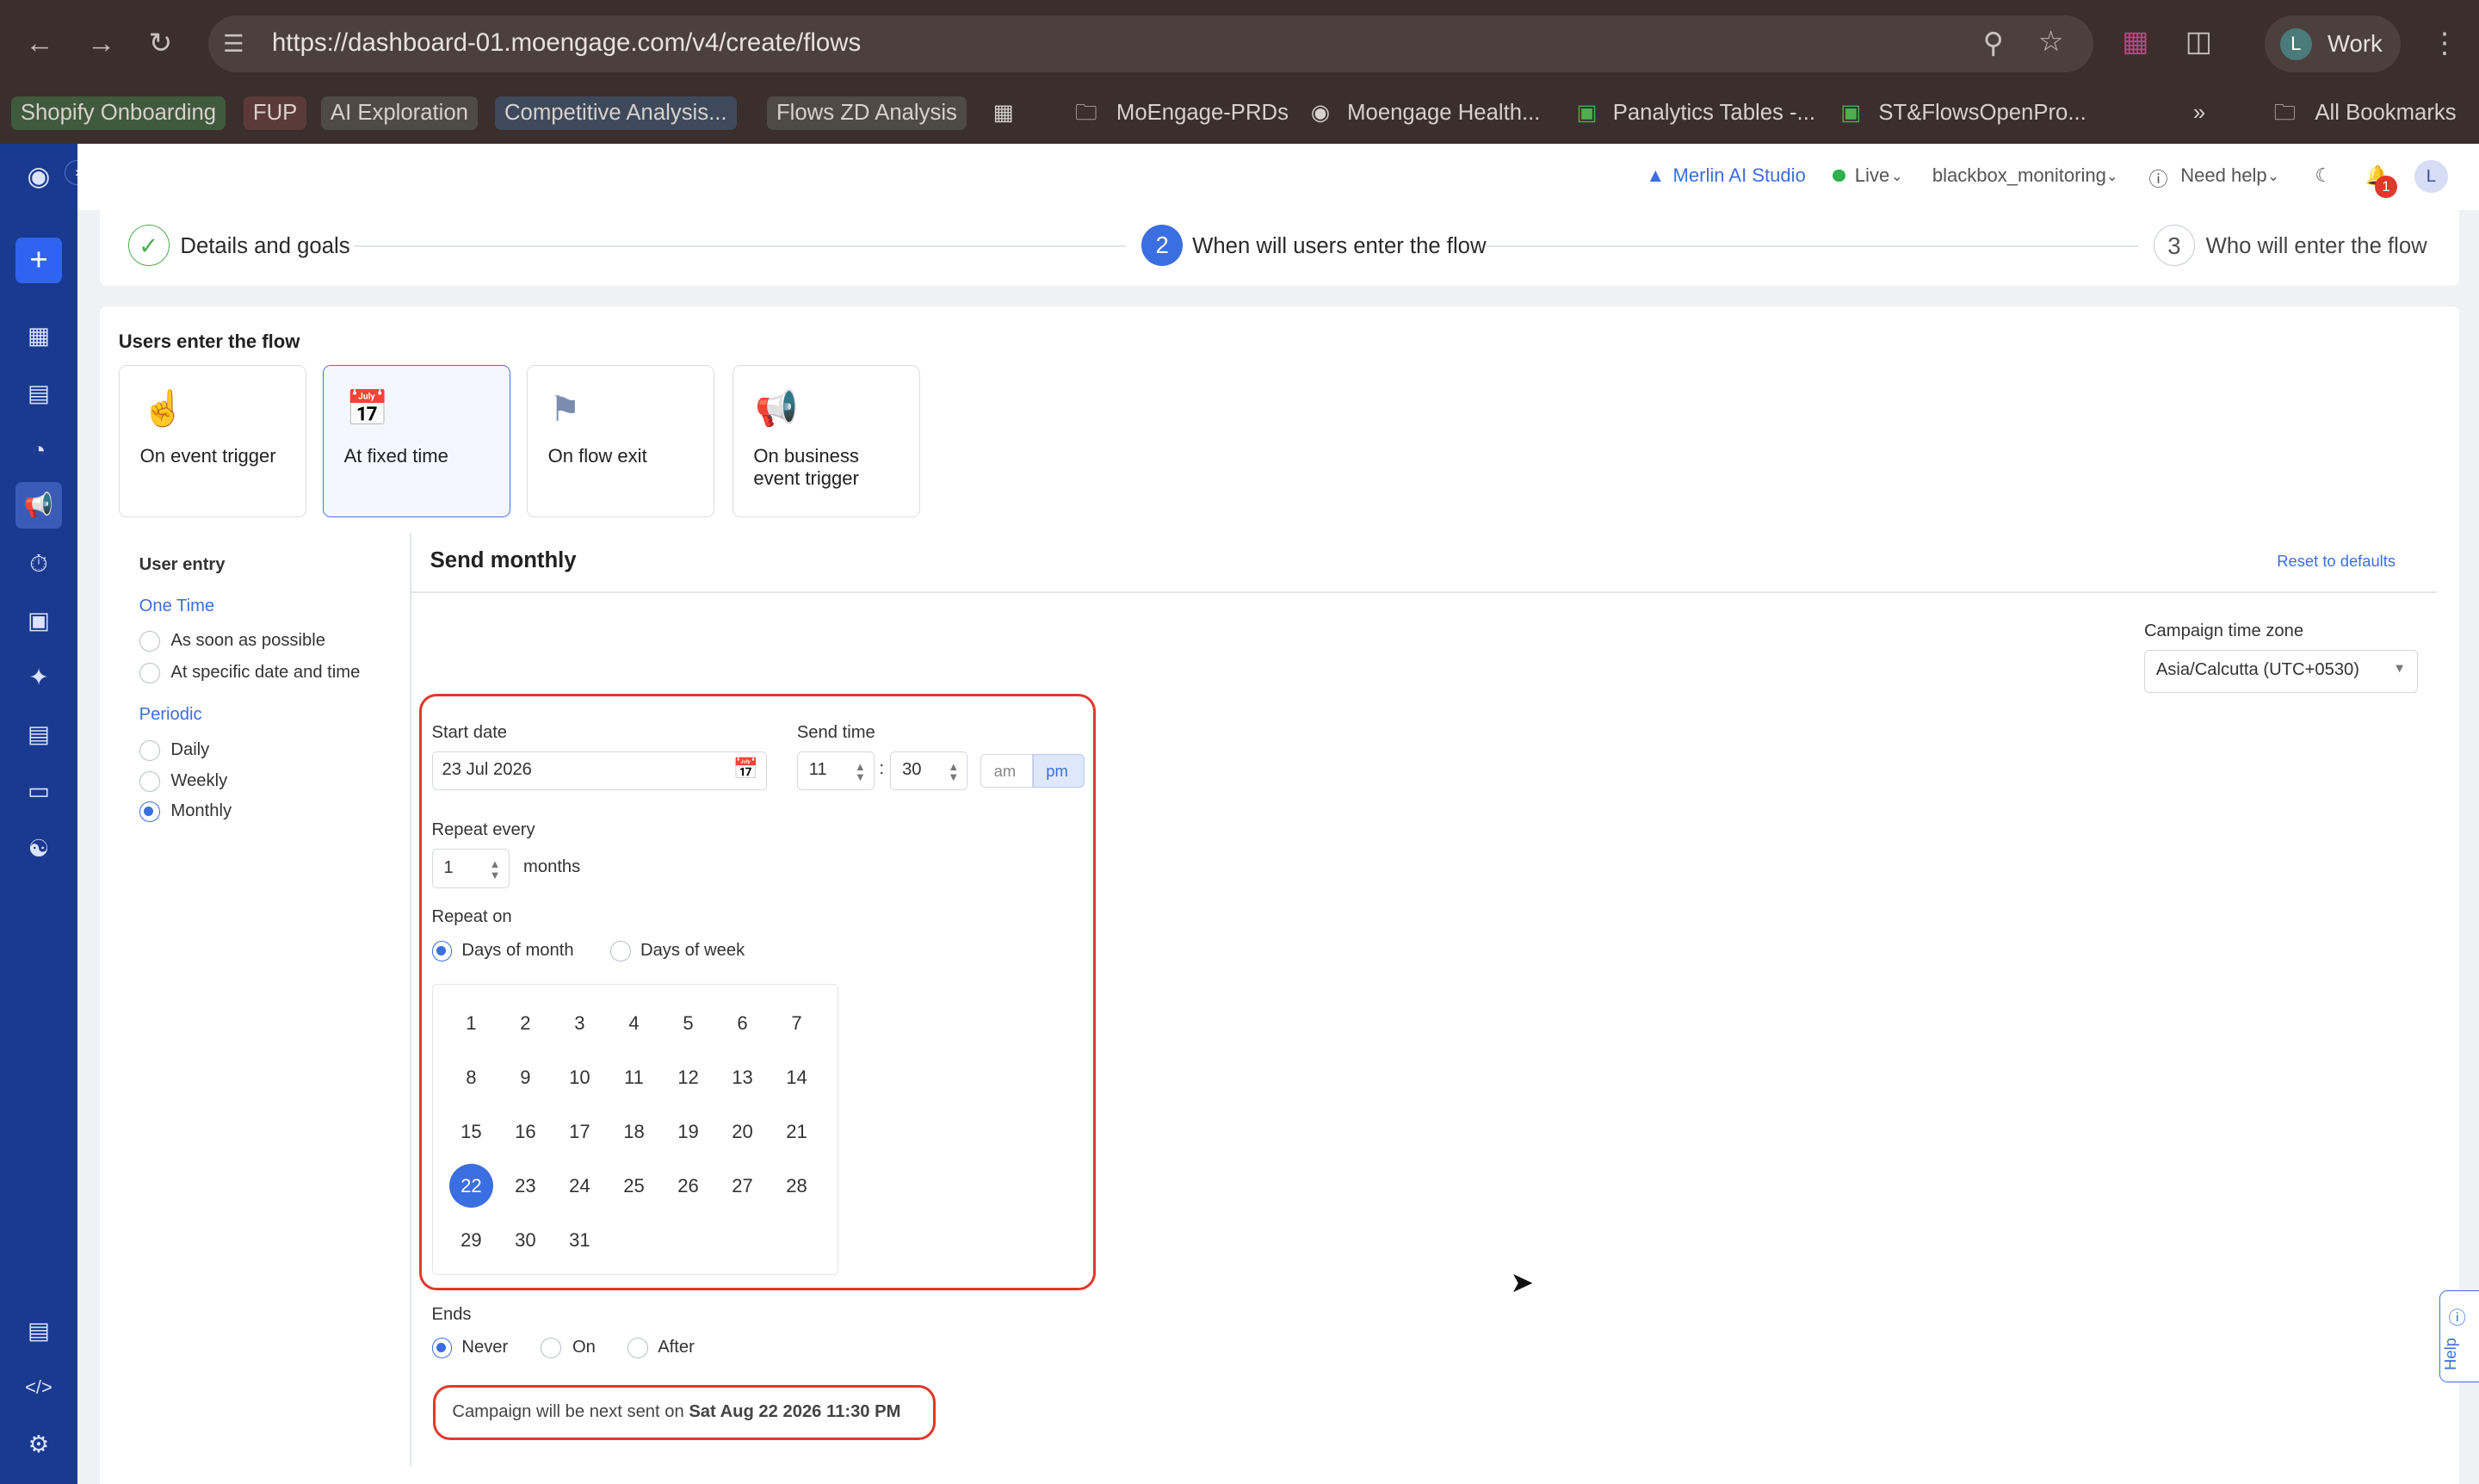 The width and height of the screenshot is (2479, 1484). I want to click on profile-button: L Work, so click(2332, 44).